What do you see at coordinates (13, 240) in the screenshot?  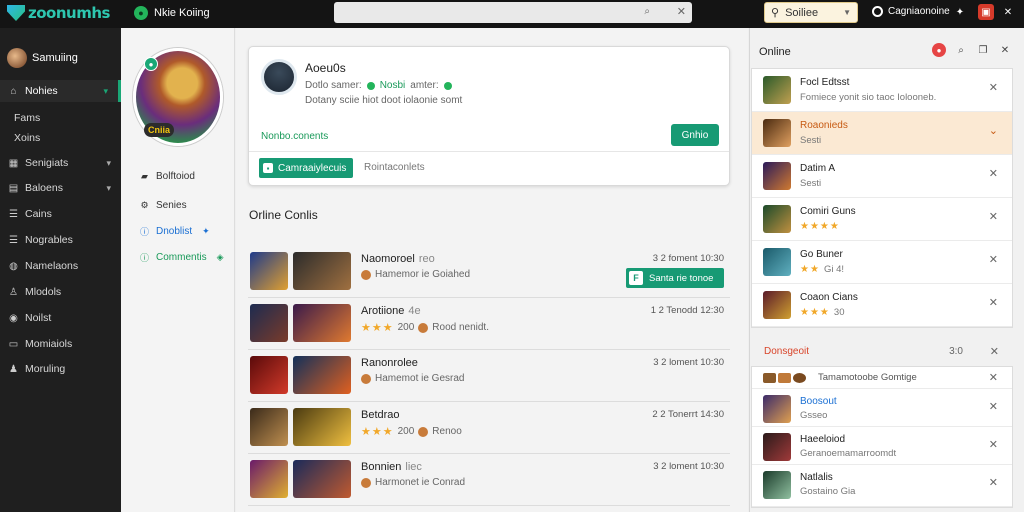 I see `list-icon: ☰` at bounding box center [13, 240].